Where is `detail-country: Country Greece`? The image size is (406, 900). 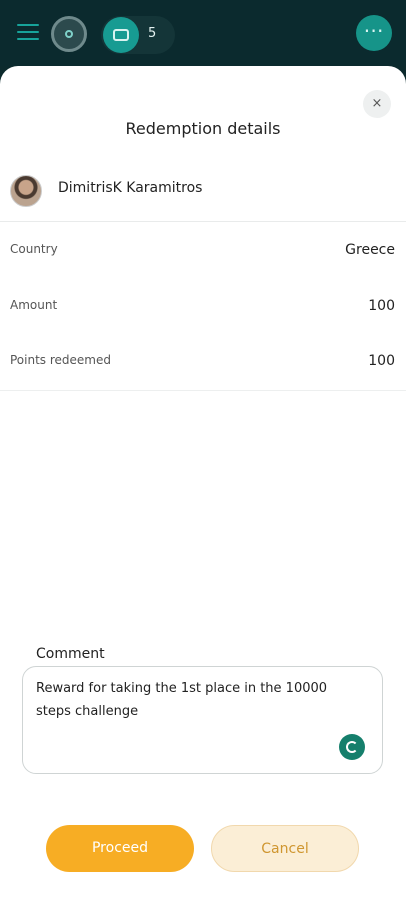
detail-country: Country Greece is located at coordinates (203, 270).